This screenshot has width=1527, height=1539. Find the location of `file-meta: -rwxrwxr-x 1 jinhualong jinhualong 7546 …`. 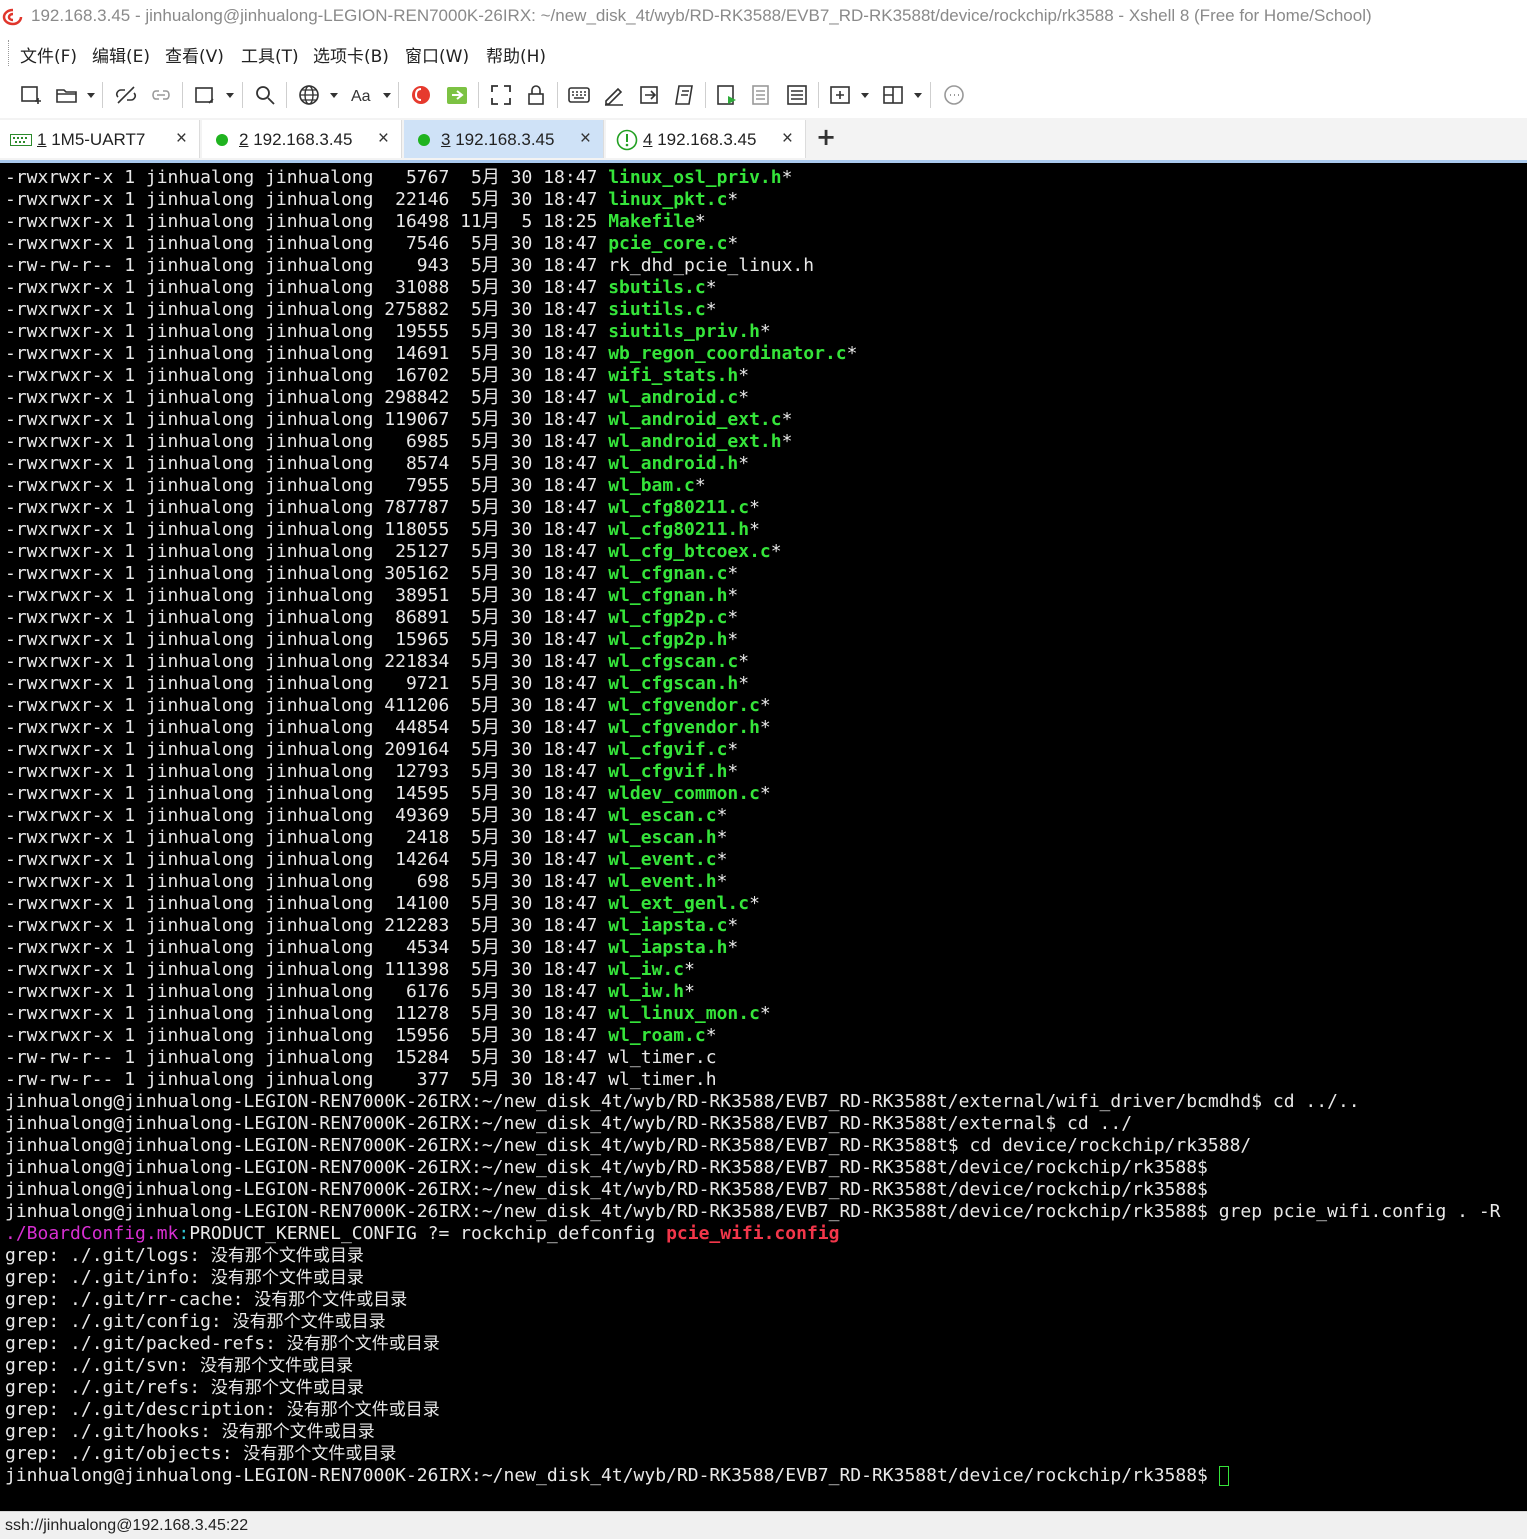

file-meta: -rwxrwxr-x 1 jinhualong jinhualong 7546 … is located at coordinates (307, 243).